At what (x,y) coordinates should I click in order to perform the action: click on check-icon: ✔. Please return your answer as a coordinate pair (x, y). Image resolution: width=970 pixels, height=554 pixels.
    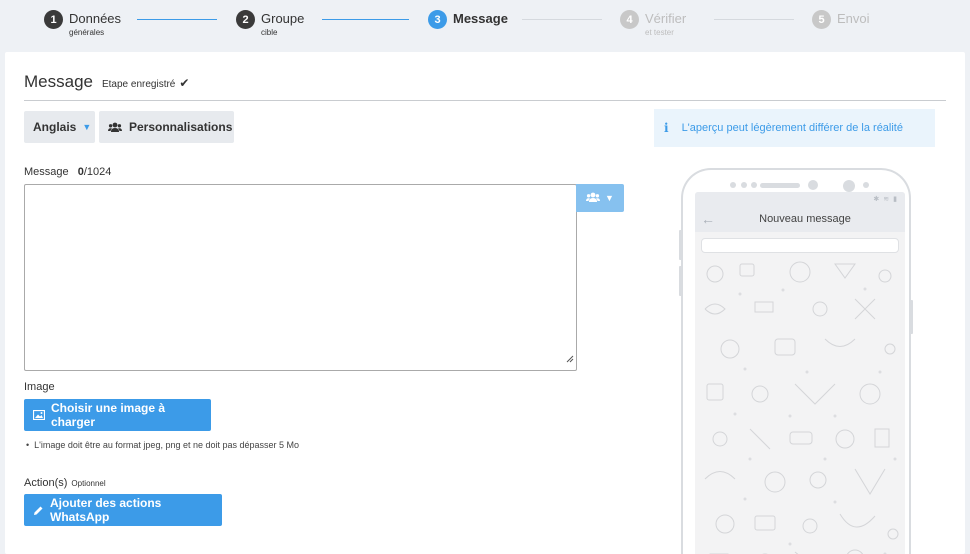
    Looking at the image, I should click on (184, 83).